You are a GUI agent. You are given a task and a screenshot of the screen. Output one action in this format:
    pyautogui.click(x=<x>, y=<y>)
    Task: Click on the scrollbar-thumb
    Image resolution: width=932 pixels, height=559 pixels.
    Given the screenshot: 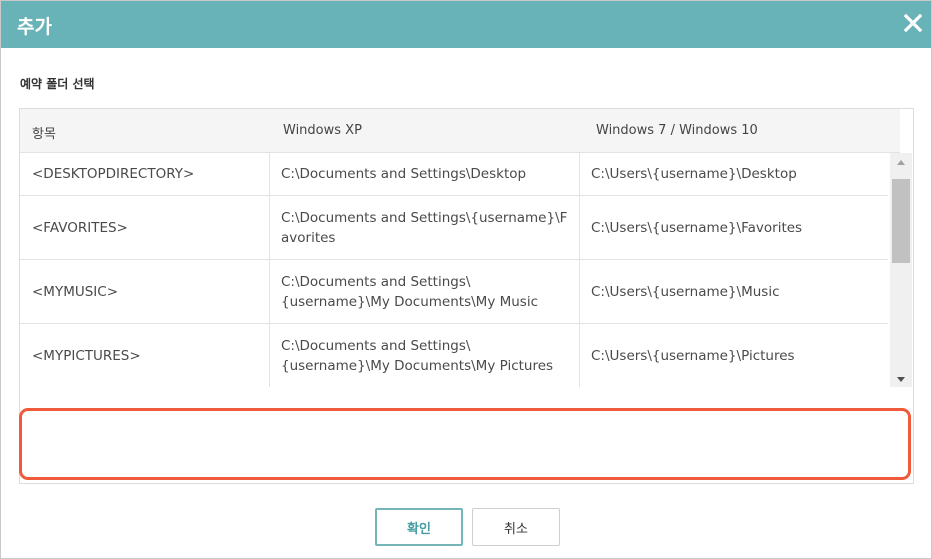 What is the action you would take?
    pyautogui.click(x=901, y=221)
    